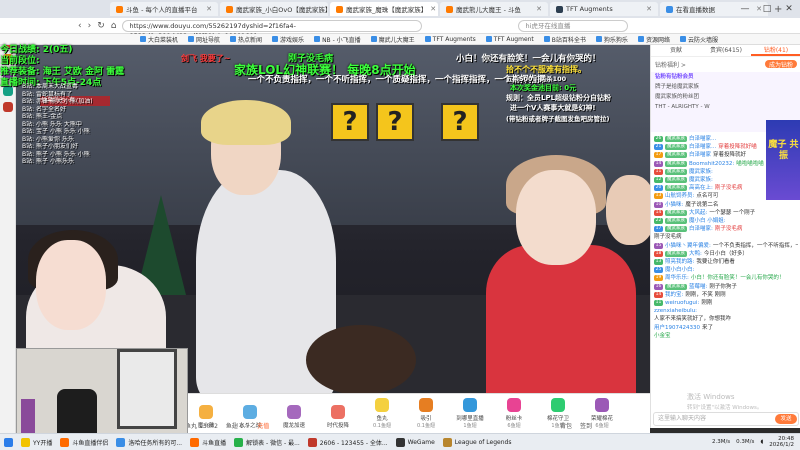  What do you see at coordinates (677, 278) in the screenshot?
I see `chat-username: 周华乐乐:` at bounding box center [677, 278].